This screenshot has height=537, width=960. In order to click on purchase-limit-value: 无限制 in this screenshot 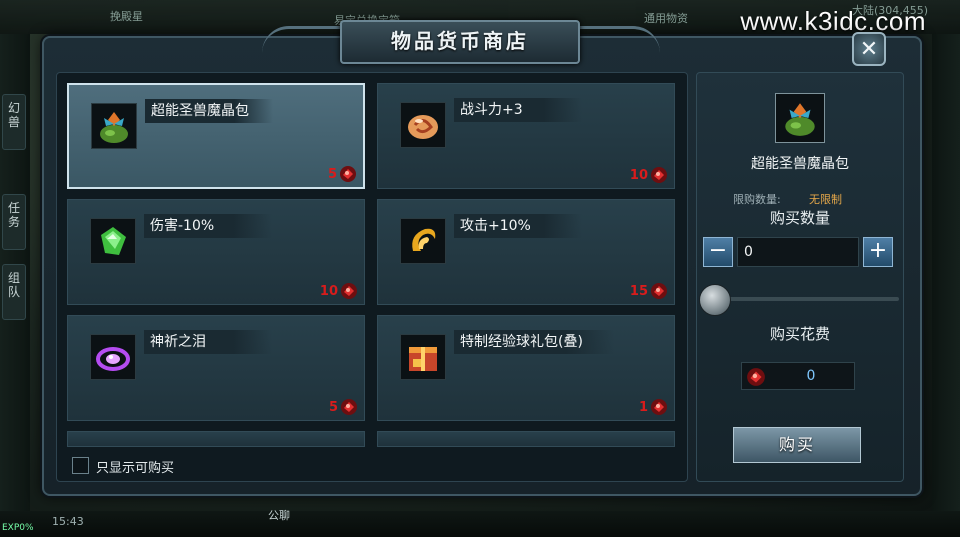, I will do `click(825, 199)`.